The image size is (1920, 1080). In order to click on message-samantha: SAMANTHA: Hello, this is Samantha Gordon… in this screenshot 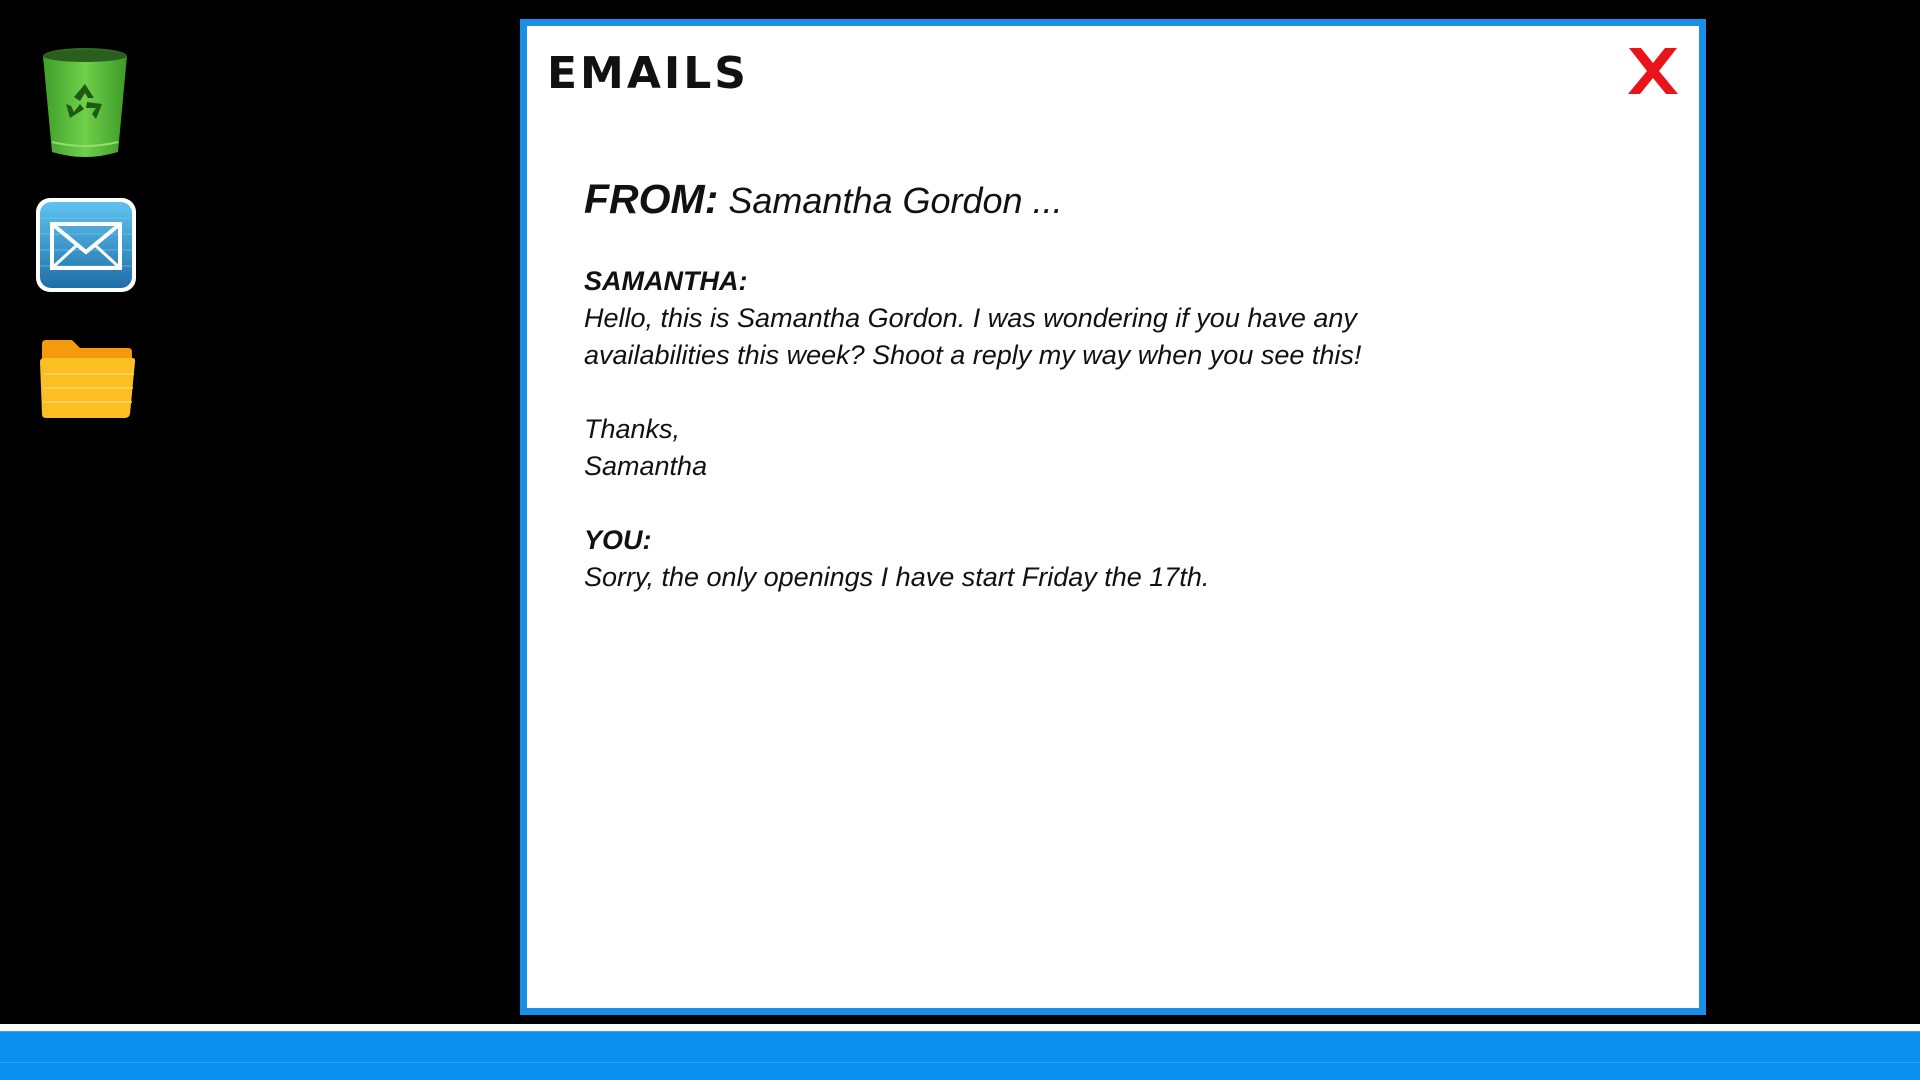, I will do `click(1109, 374)`.